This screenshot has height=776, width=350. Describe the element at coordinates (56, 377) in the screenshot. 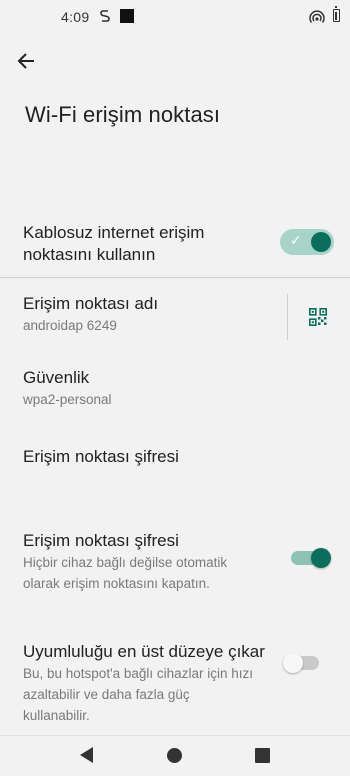

I see `security-title: Güvenlik` at that location.